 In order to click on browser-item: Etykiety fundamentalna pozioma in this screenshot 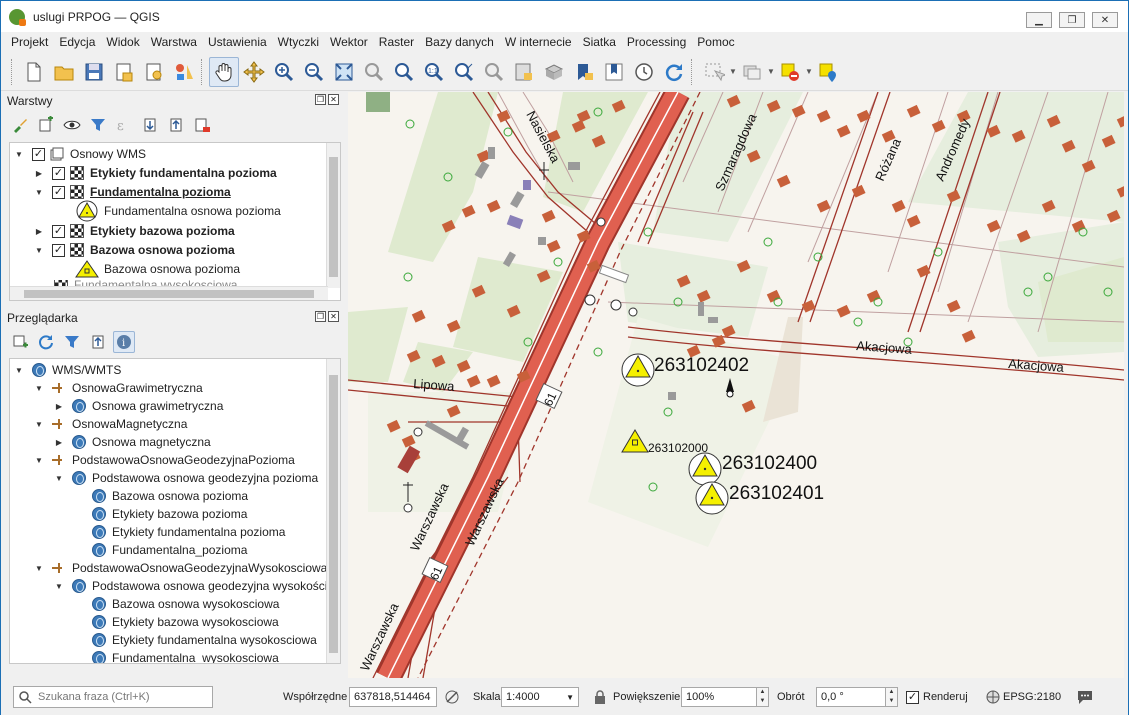, I will do `click(179, 532)`.